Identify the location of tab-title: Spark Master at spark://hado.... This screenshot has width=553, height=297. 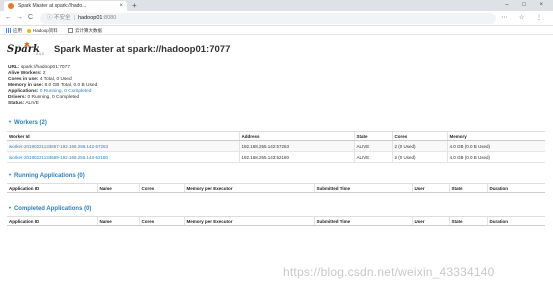
(52, 6).